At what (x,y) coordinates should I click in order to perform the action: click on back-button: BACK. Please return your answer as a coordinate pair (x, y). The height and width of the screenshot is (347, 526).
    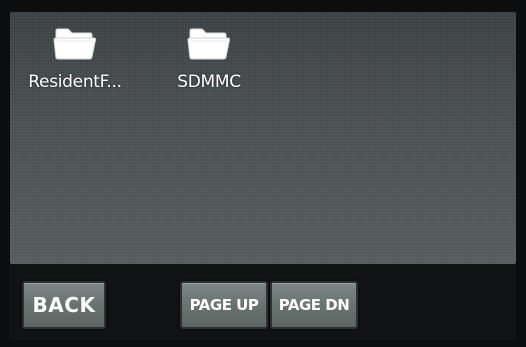
    Looking at the image, I should click on (64, 305).